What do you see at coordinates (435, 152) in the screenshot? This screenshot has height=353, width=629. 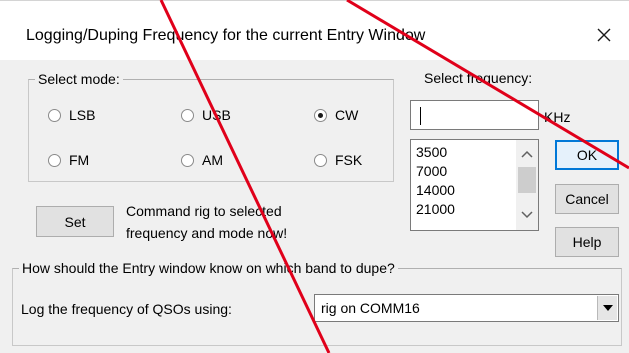 I see `list-item: 3500` at bounding box center [435, 152].